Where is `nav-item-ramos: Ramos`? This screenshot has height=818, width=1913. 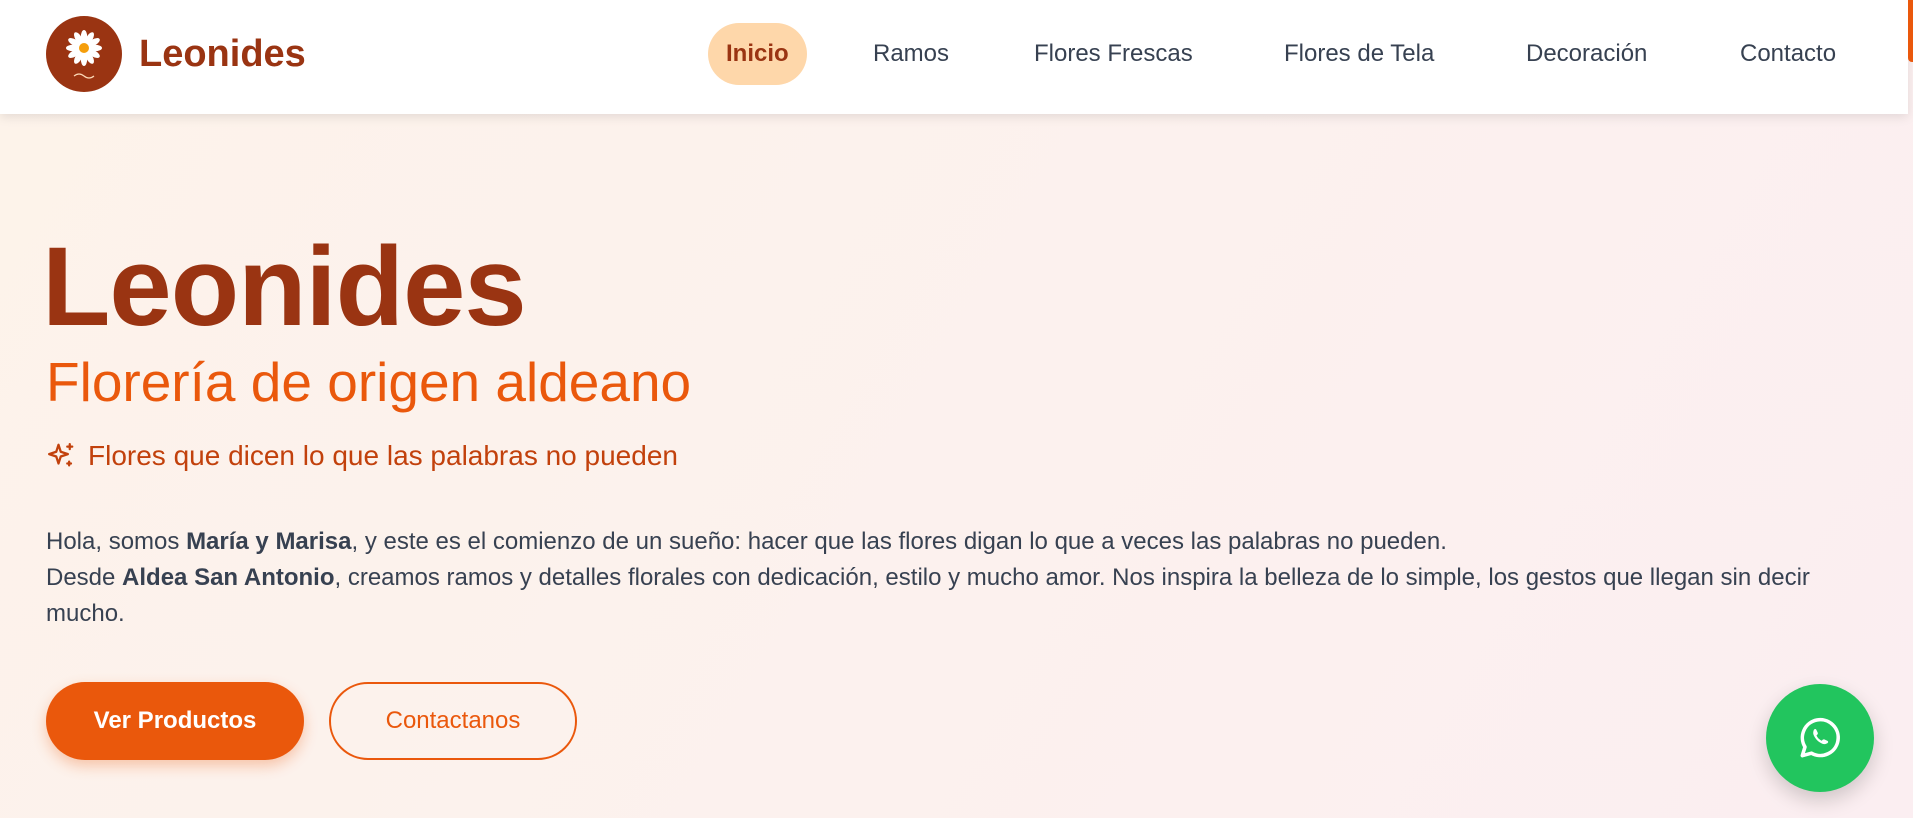
nav-item-ramos: Ramos is located at coordinates (911, 54).